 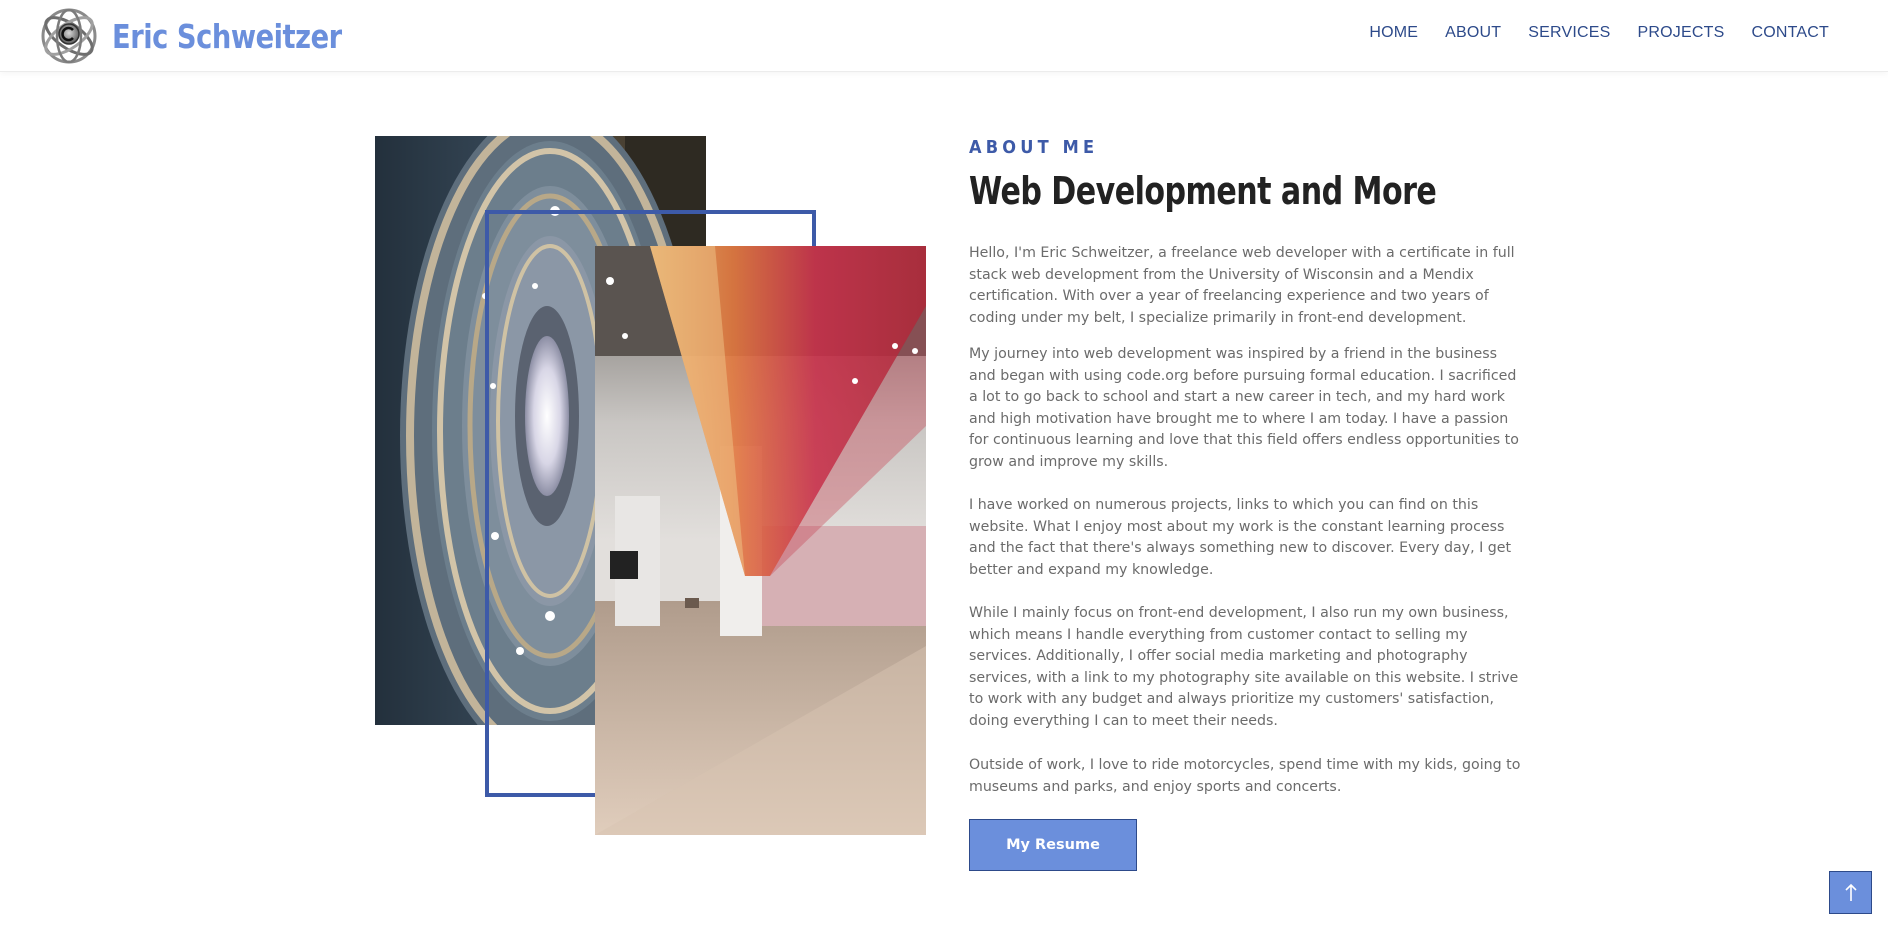 What do you see at coordinates (1034, 147) in the screenshot?
I see `section-eyebrow: ABOUT ME` at bounding box center [1034, 147].